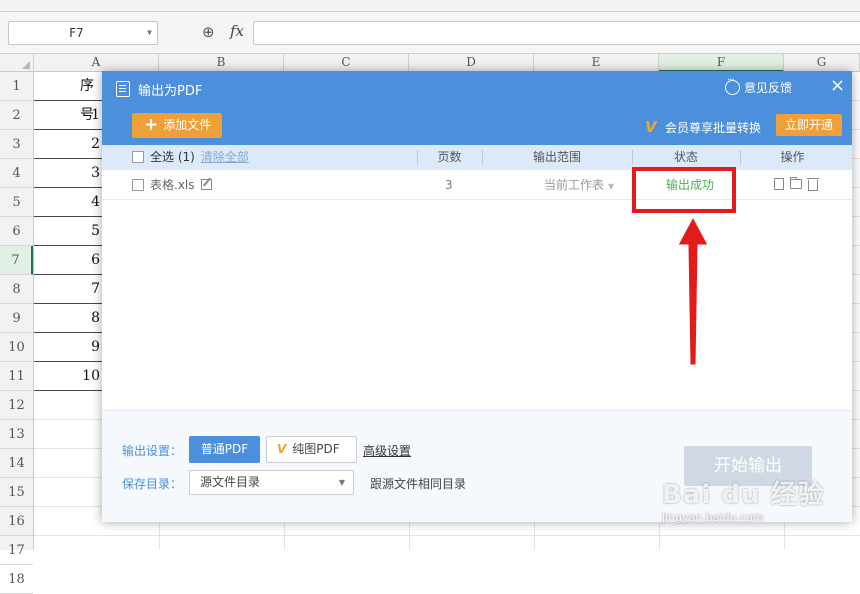  What do you see at coordinates (574, 185) in the screenshot?
I see `output-range-value: 当前工作表` at bounding box center [574, 185].